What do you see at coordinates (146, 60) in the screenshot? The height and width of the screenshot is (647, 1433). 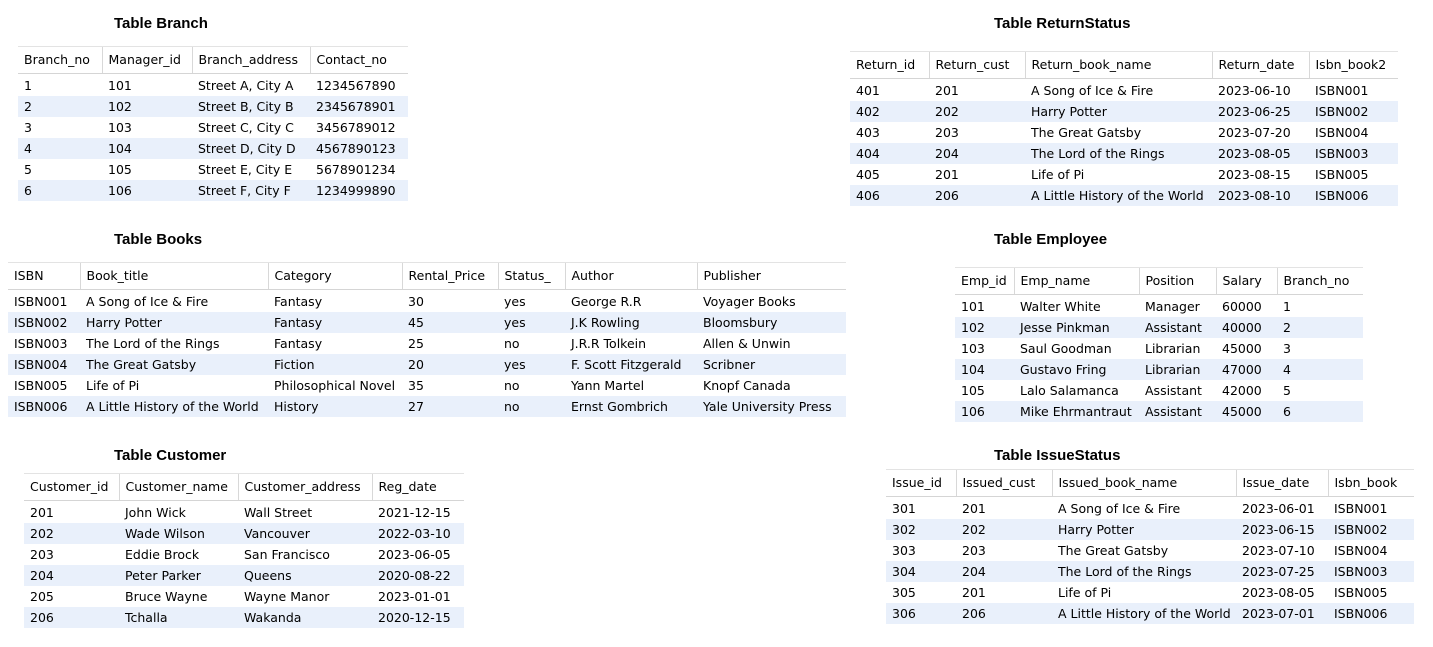 I see `column-header: Manager_id` at bounding box center [146, 60].